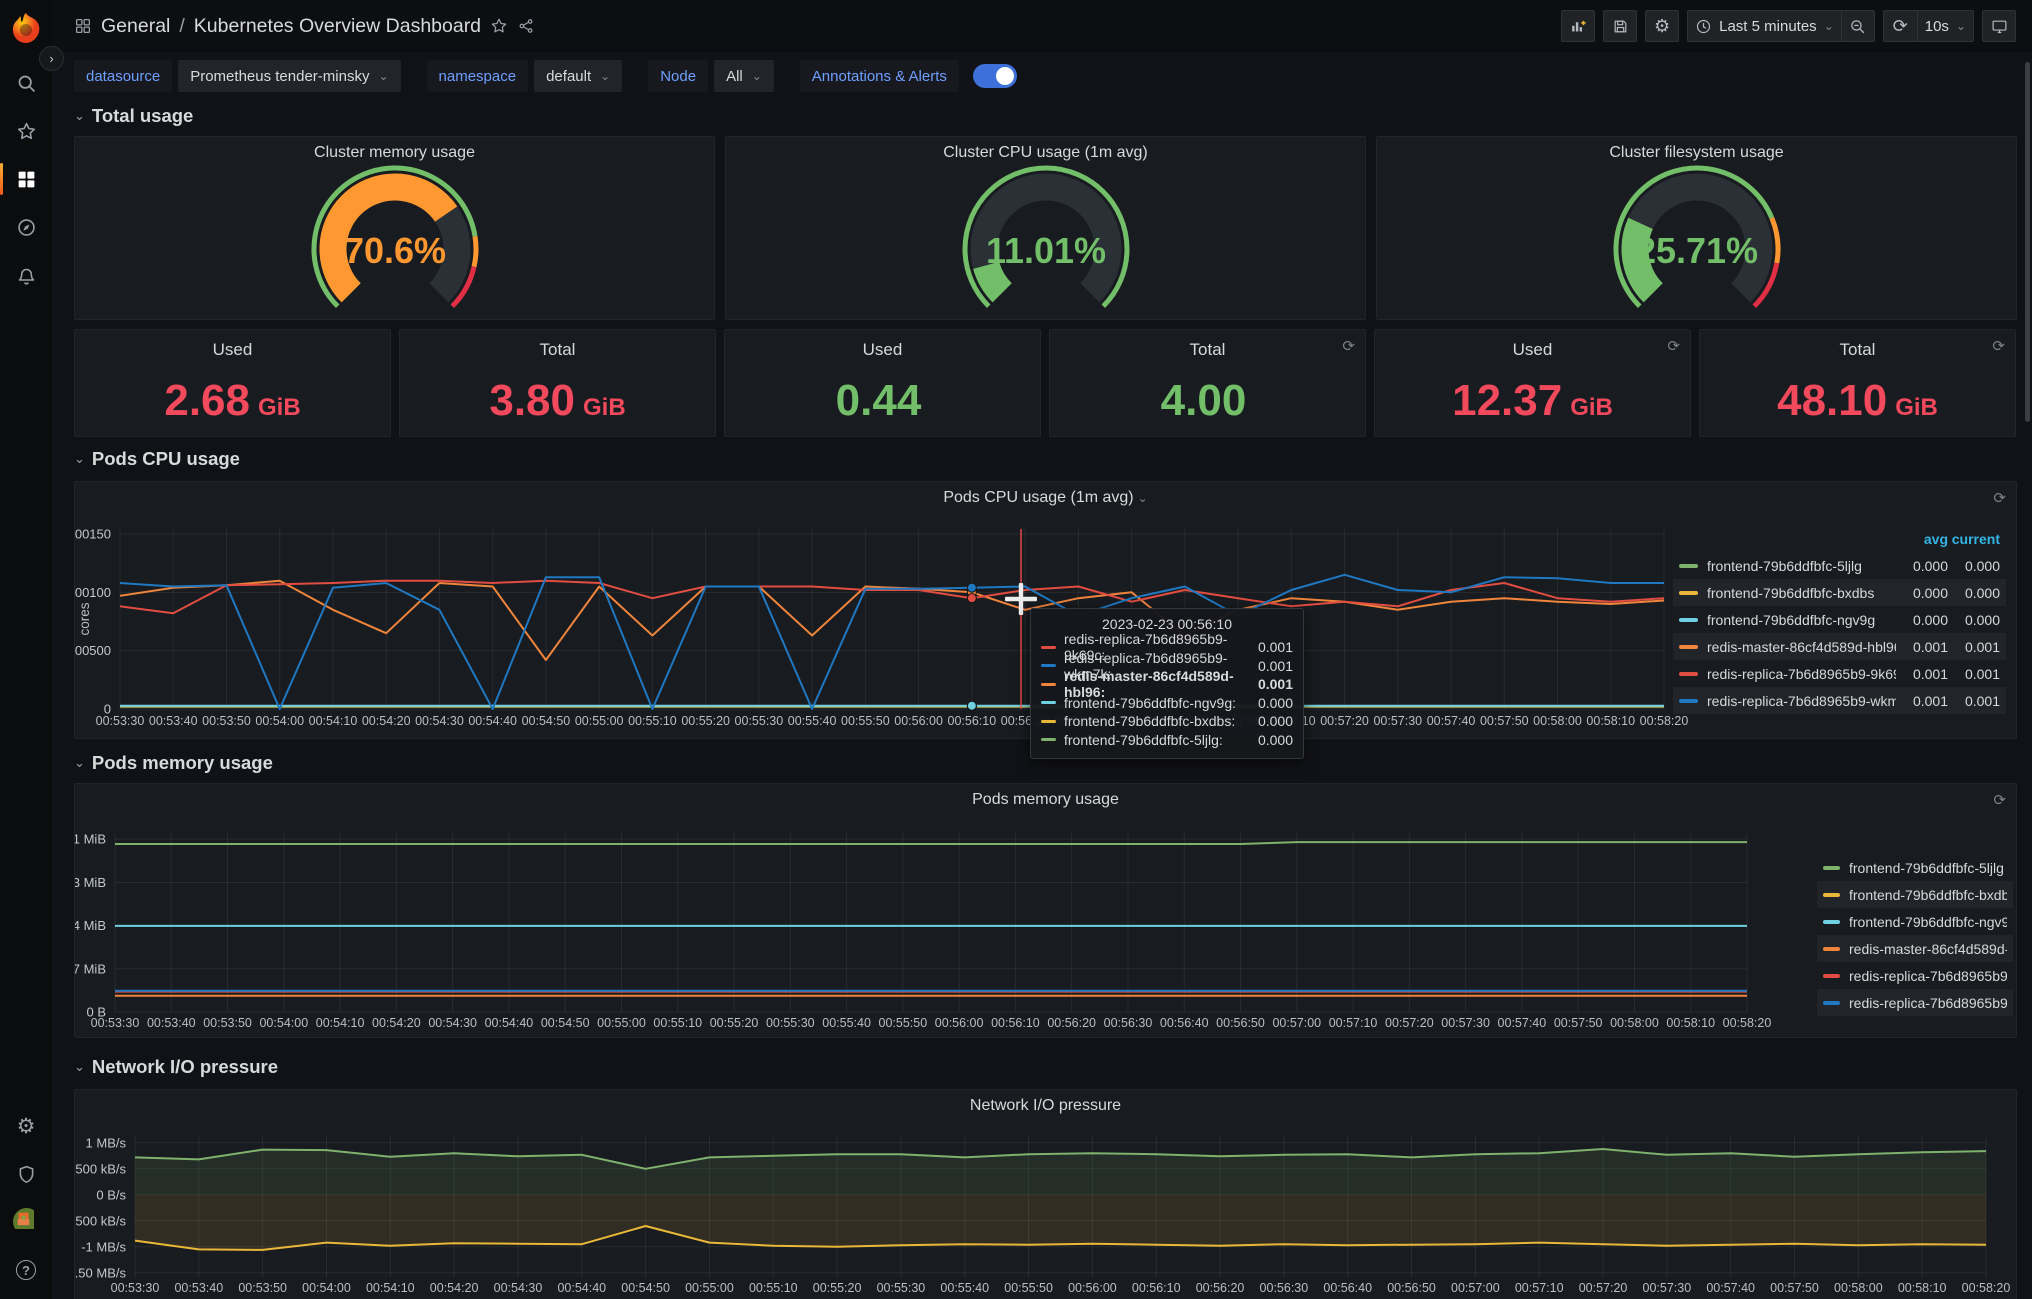 Image resolution: width=2032 pixels, height=1299 pixels. I want to click on svg-text: 0.00150, so click(93, 534).